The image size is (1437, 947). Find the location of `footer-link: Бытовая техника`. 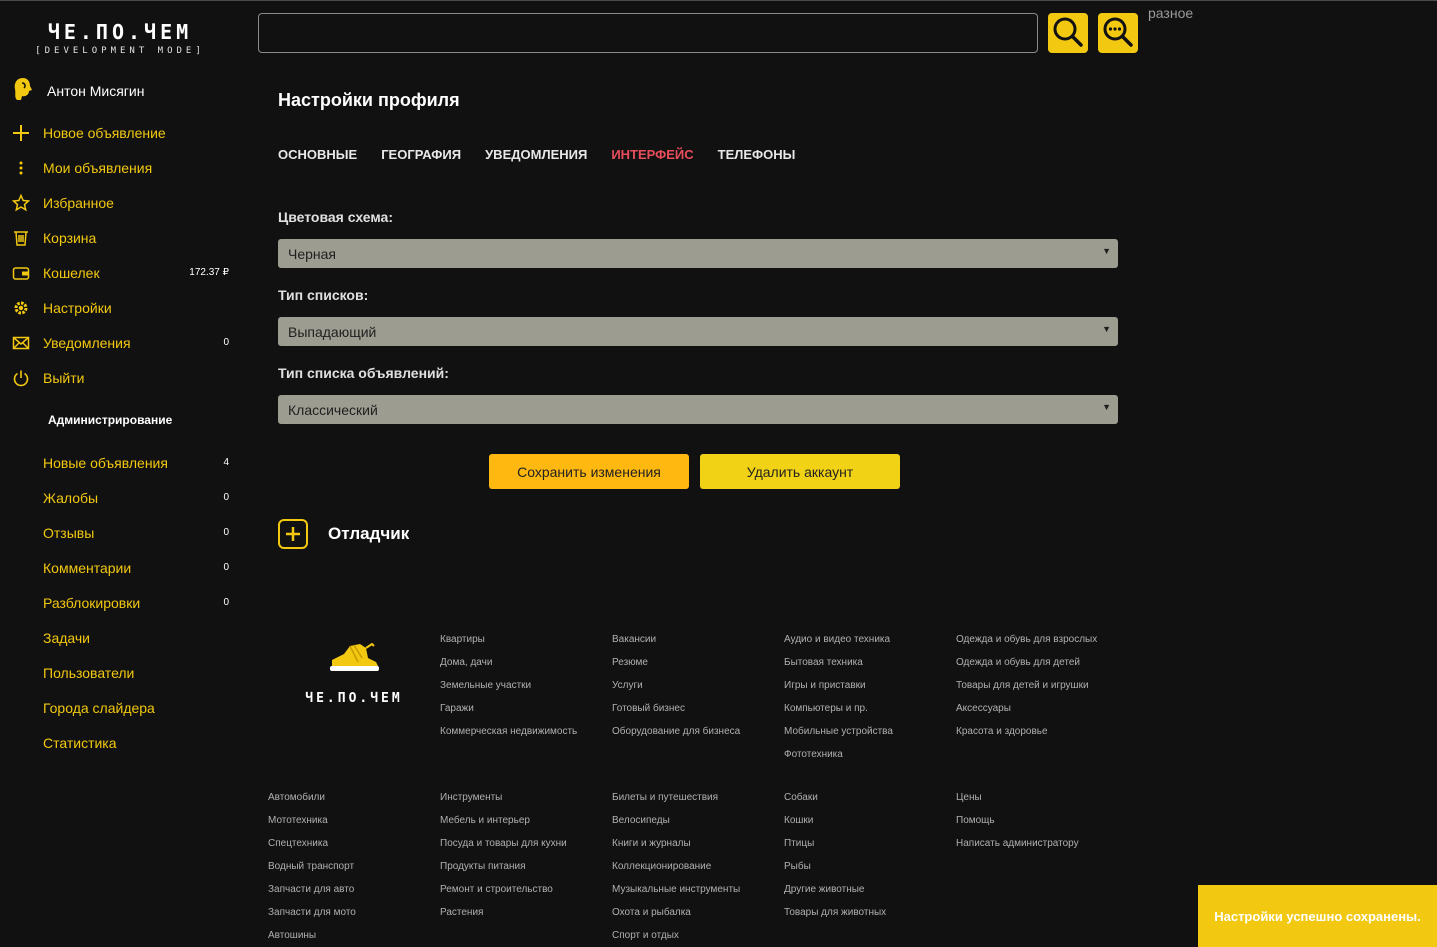

footer-link: Бытовая техника is located at coordinates (838, 668).